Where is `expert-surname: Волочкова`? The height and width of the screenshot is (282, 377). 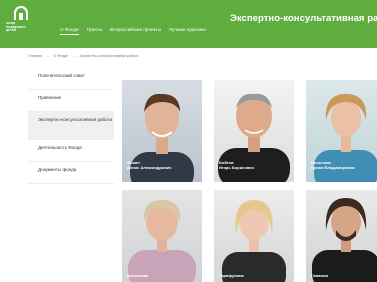
expert-surname: Волочкова is located at coordinates (138, 275).